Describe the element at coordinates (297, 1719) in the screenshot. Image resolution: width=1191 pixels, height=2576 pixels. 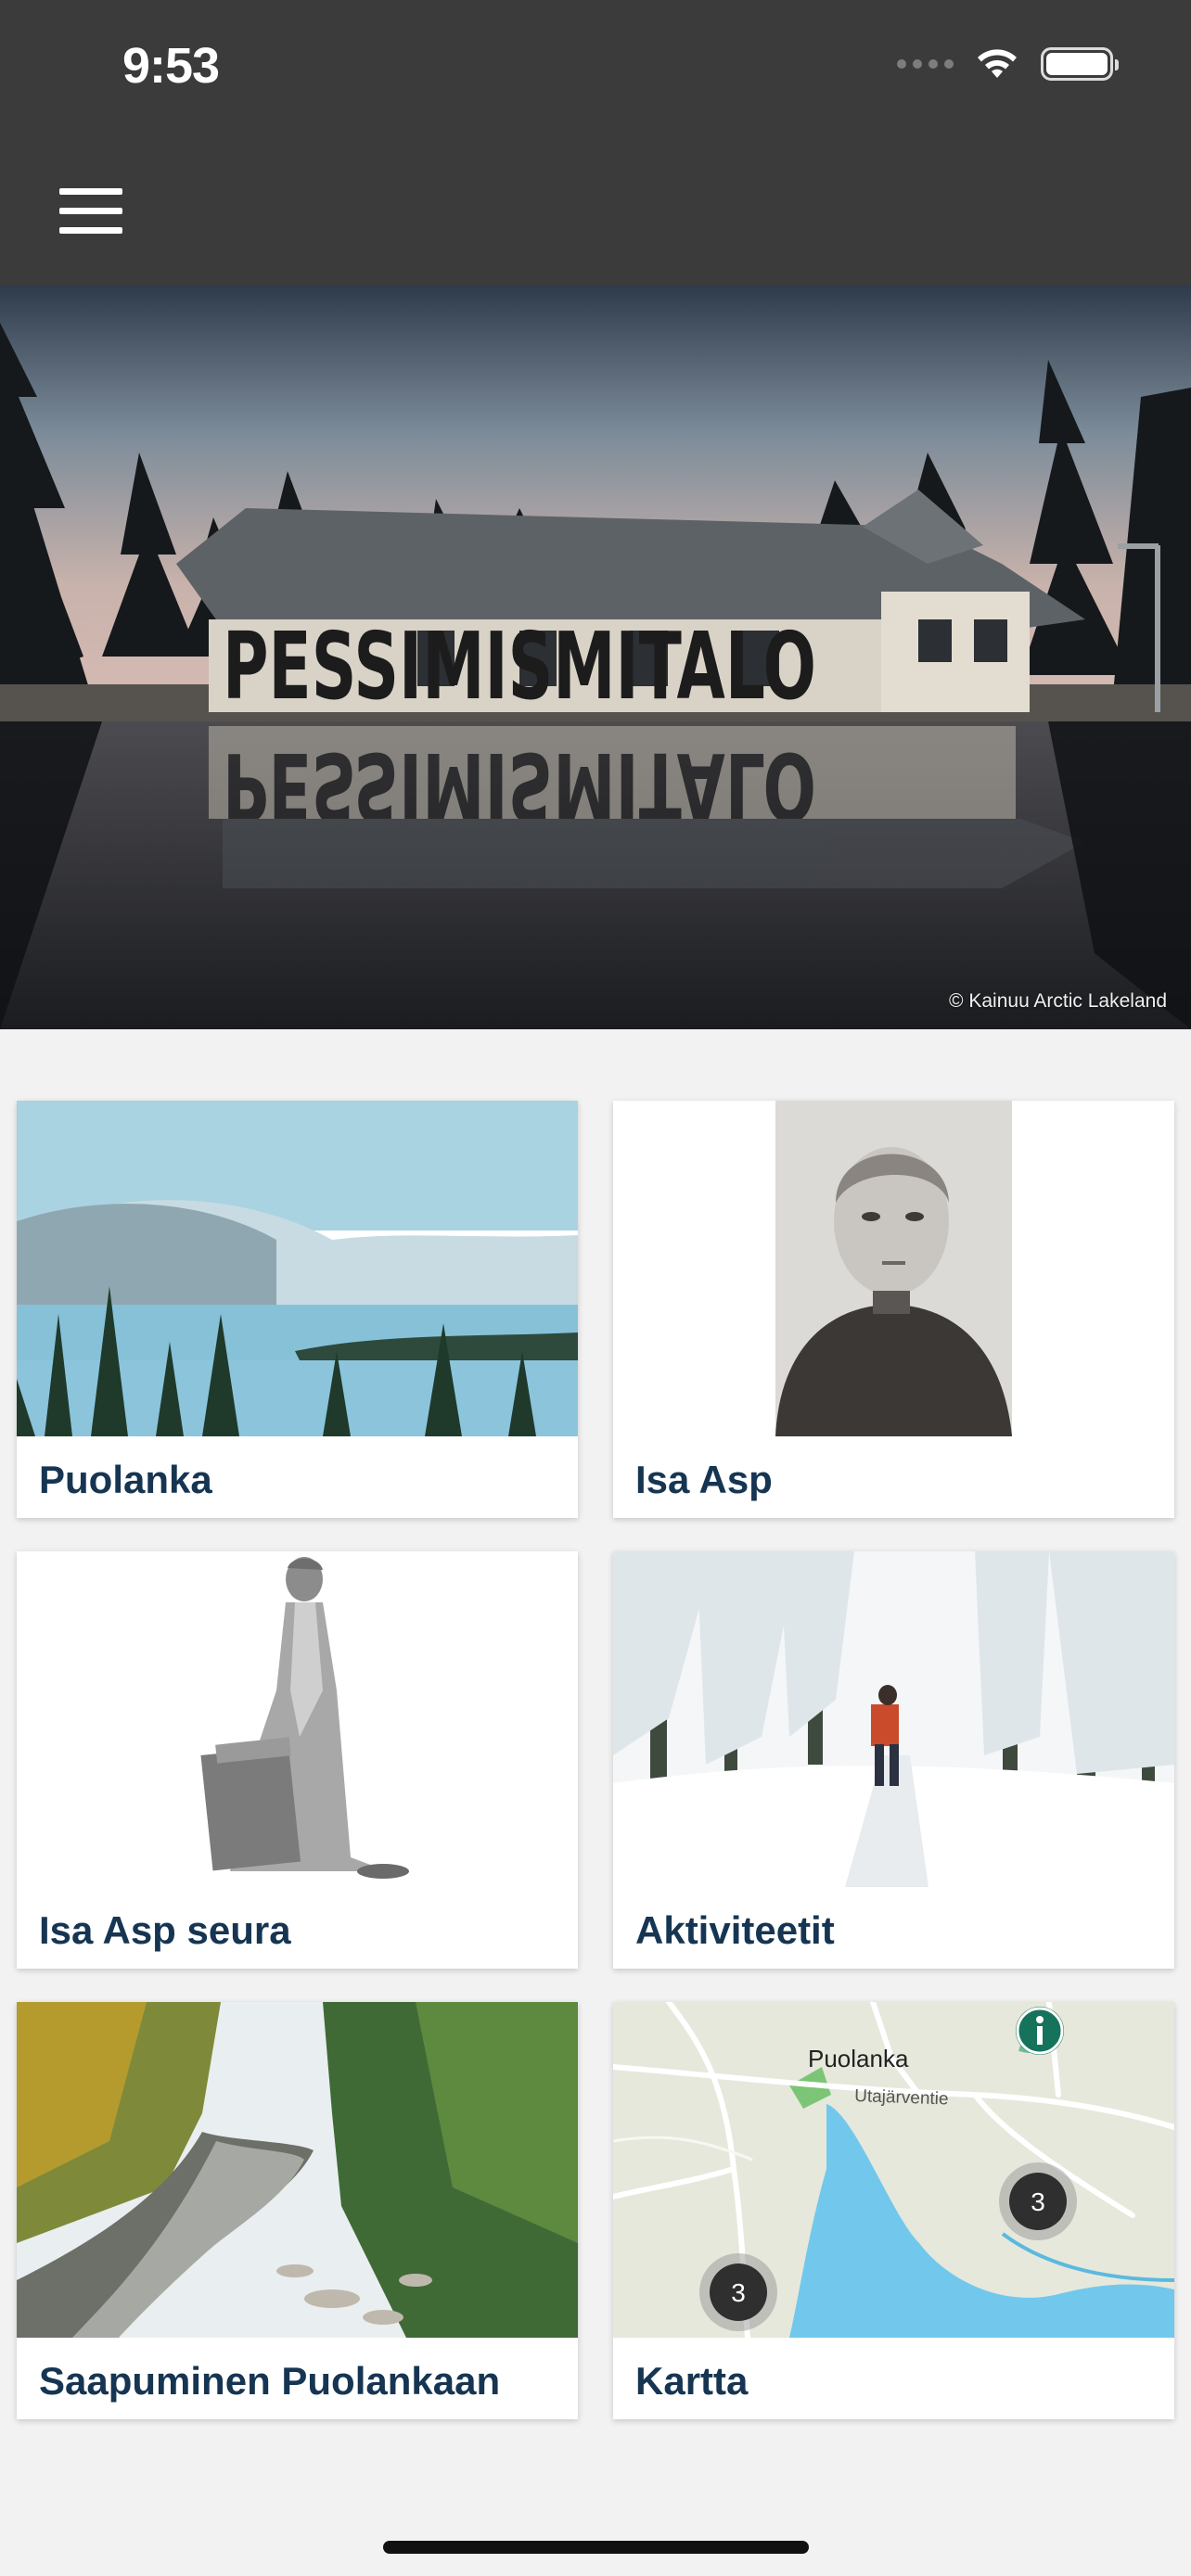
I see `tile-isa-asp-seura-image` at that location.